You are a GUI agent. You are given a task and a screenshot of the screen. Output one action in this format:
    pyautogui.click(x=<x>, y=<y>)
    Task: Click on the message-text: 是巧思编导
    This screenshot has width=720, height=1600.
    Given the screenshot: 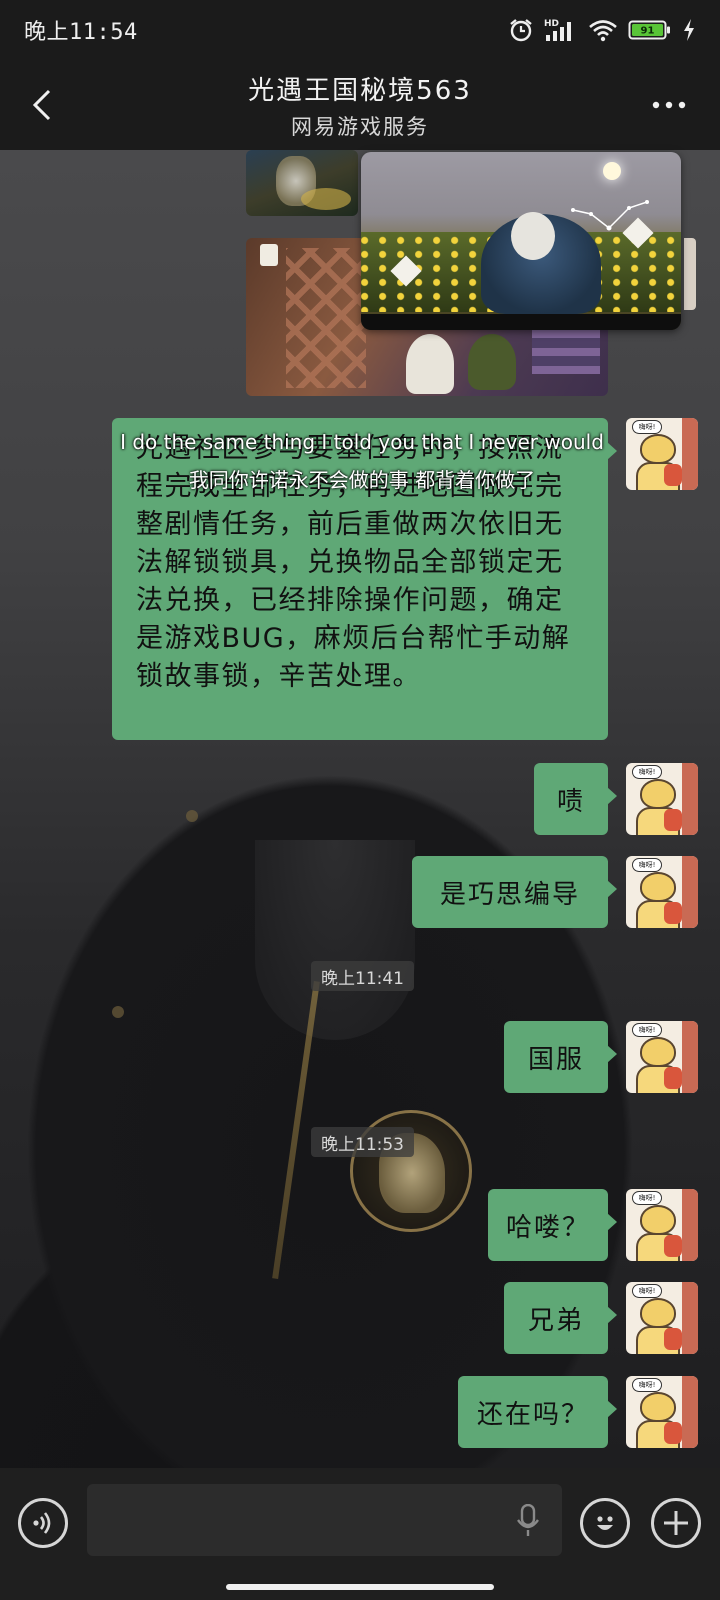 What is the action you would take?
    pyautogui.click(x=509, y=894)
    